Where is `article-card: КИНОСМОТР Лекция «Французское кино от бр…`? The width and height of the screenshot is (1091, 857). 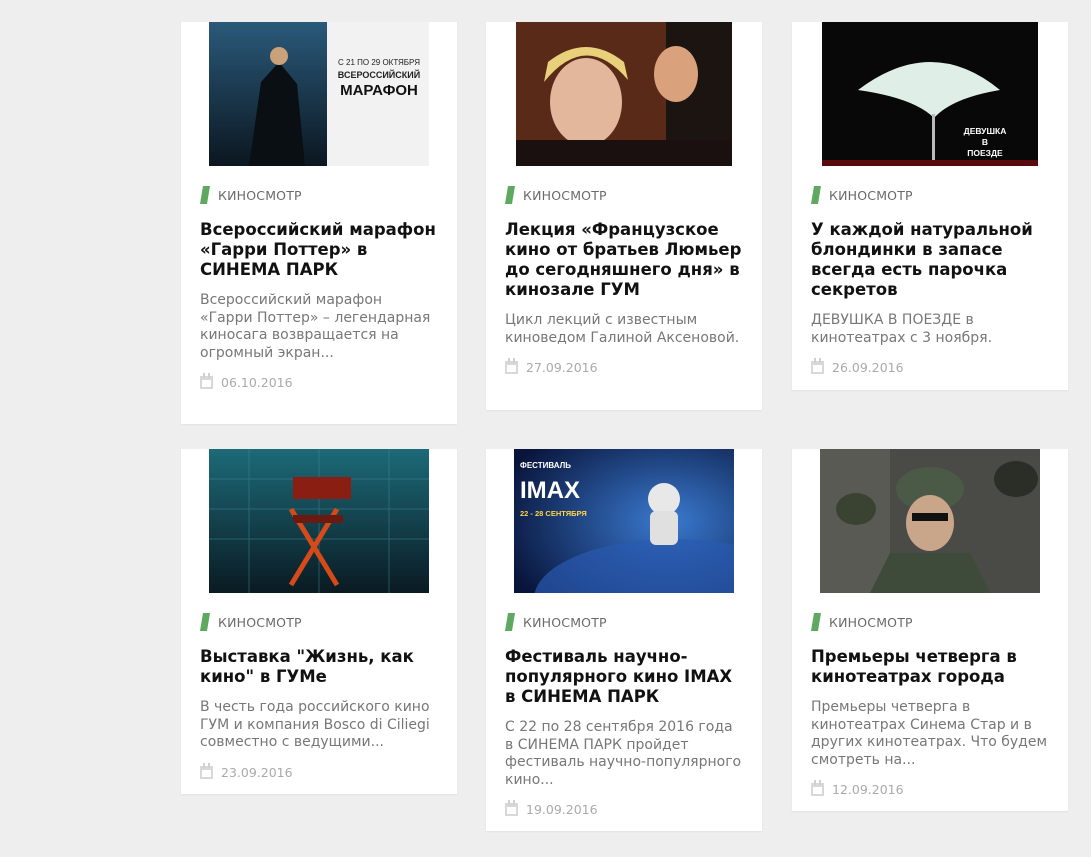 article-card: КИНОСМОТР Лекция «Французское кино от бр… is located at coordinates (624, 216).